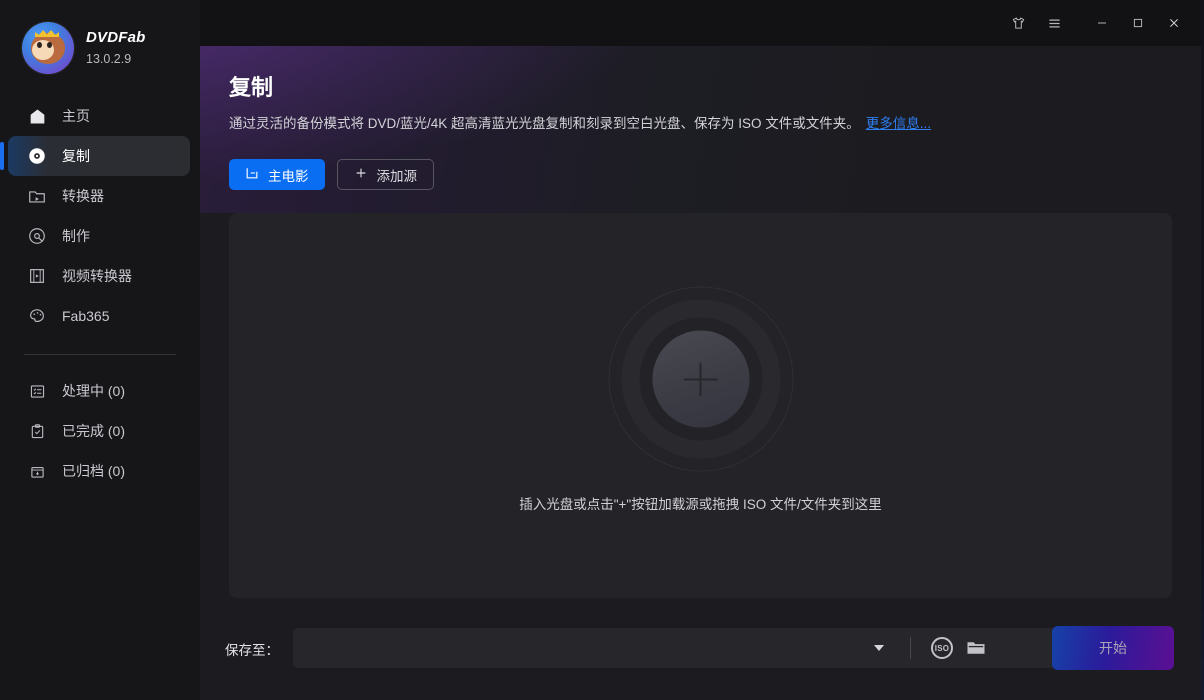 The height and width of the screenshot is (700, 1204). Describe the element at coordinates (1174, 23) in the screenshot. I see `close-icon` at that location.